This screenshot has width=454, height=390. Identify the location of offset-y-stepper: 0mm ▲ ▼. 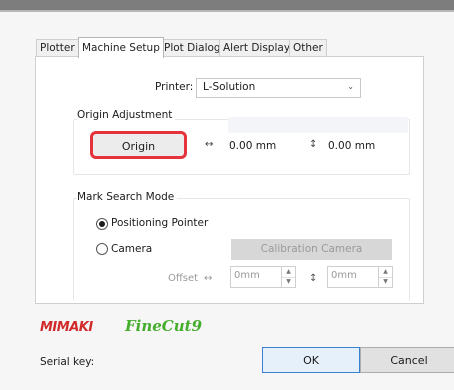
(360, 277).